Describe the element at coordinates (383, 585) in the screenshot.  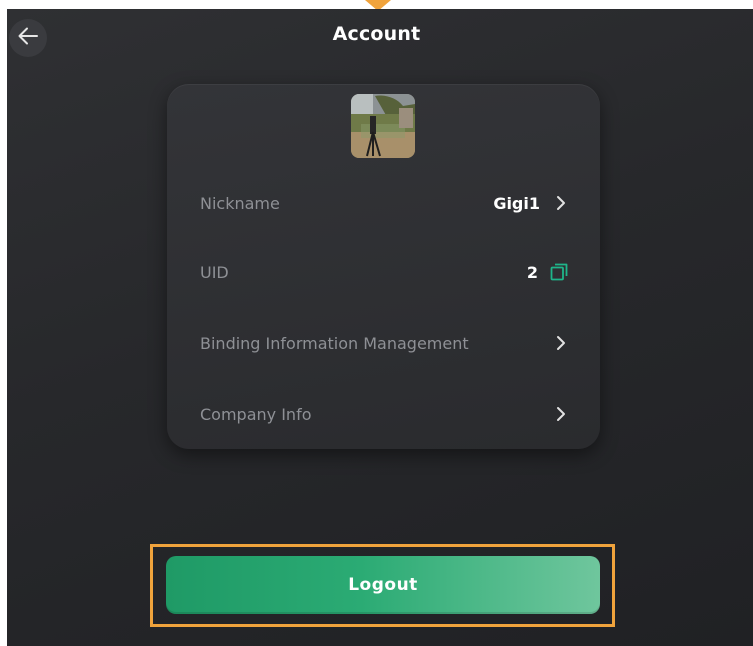
I see `logout-button: Logout` at that location.